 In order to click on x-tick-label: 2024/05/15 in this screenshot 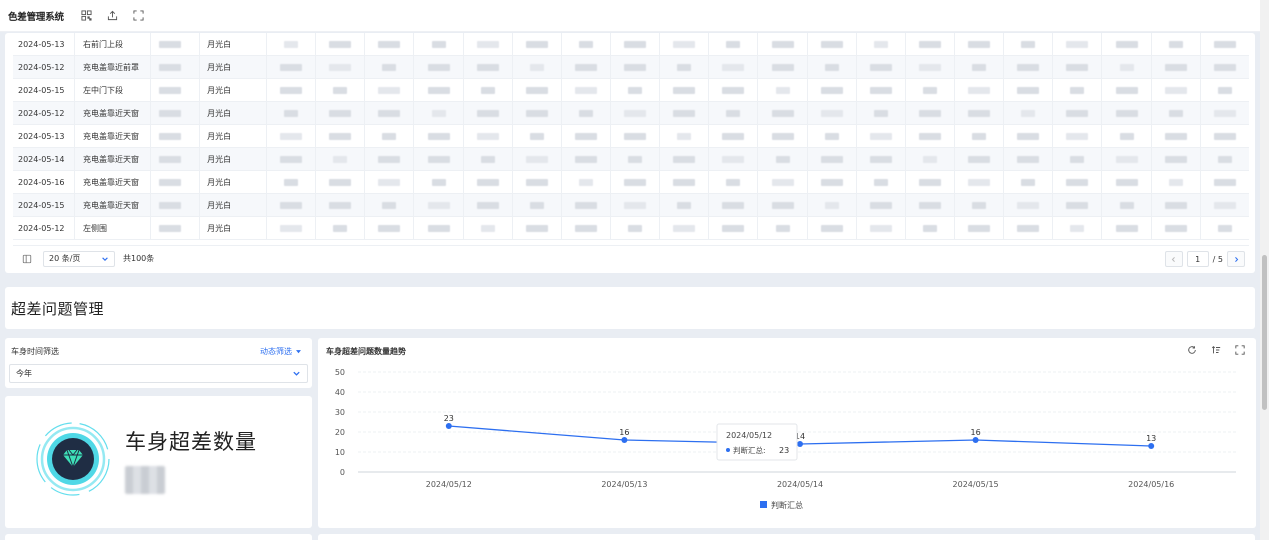, I will do `click(976, 484)`.